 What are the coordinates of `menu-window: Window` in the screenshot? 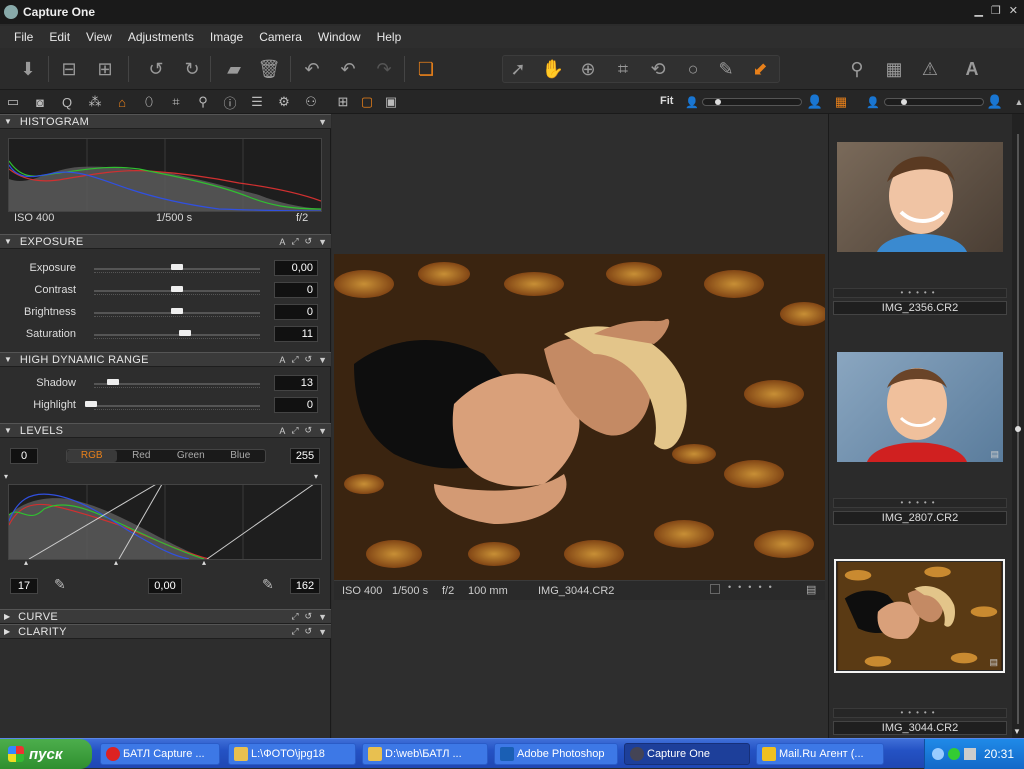 It's located at (339, 37).